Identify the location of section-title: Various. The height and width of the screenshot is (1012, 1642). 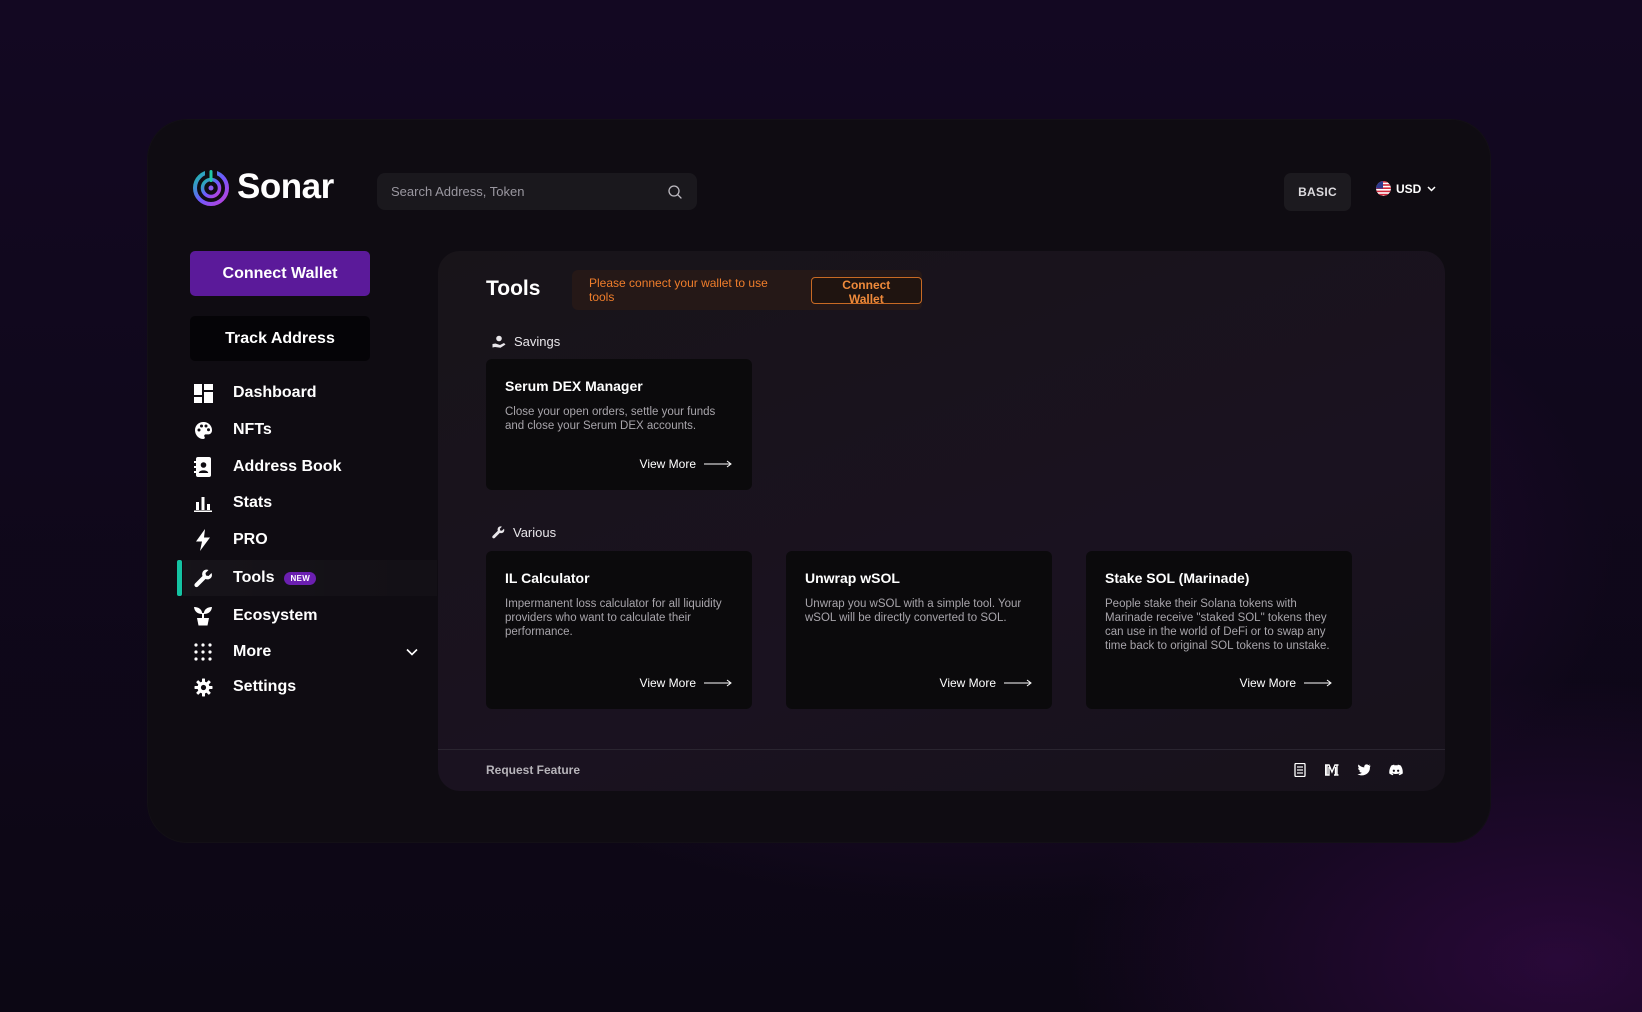
(535, 532).